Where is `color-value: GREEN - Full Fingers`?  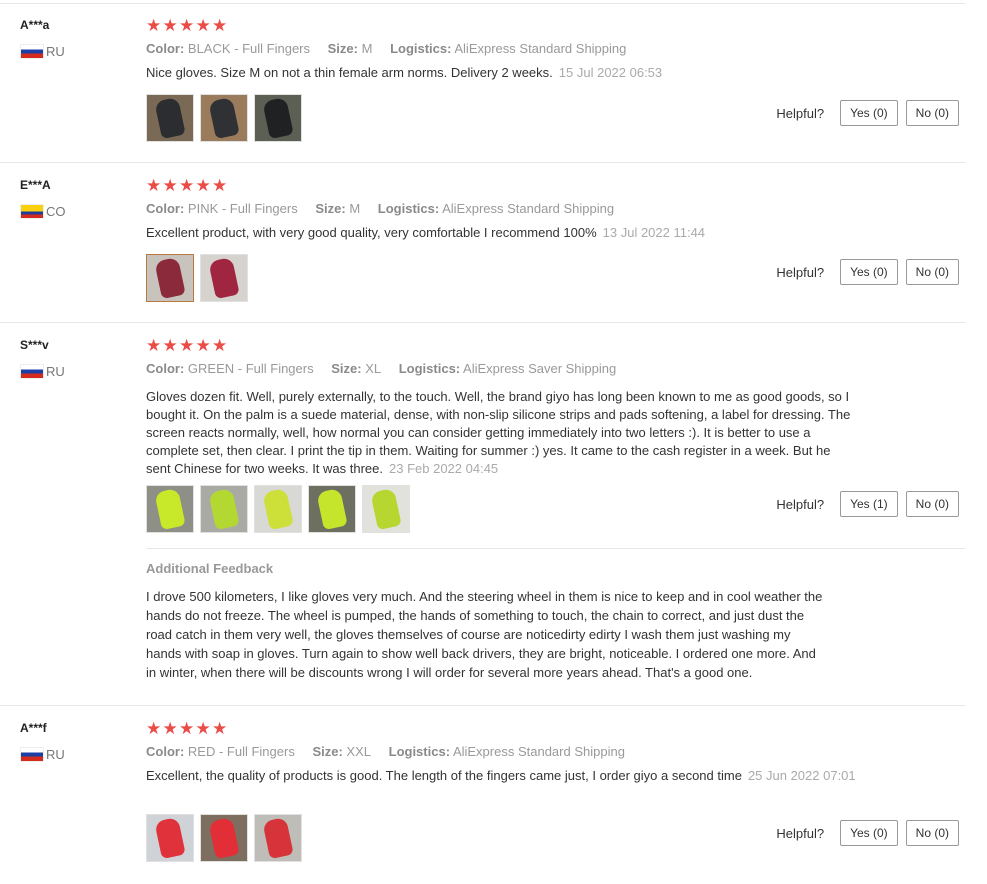 color-value: GREEN - Full Fingers is located at coordinates (250, 368).